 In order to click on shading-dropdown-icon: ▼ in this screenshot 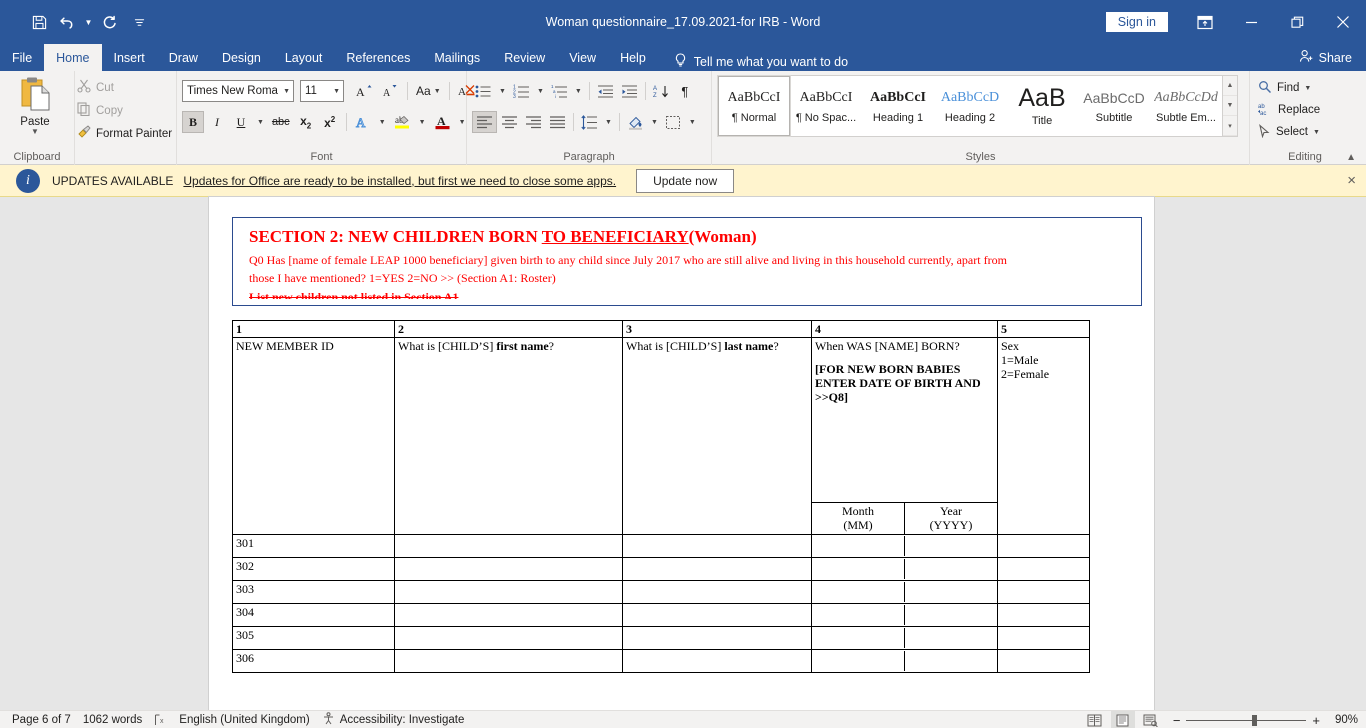, I will do `click(654, 122)`.